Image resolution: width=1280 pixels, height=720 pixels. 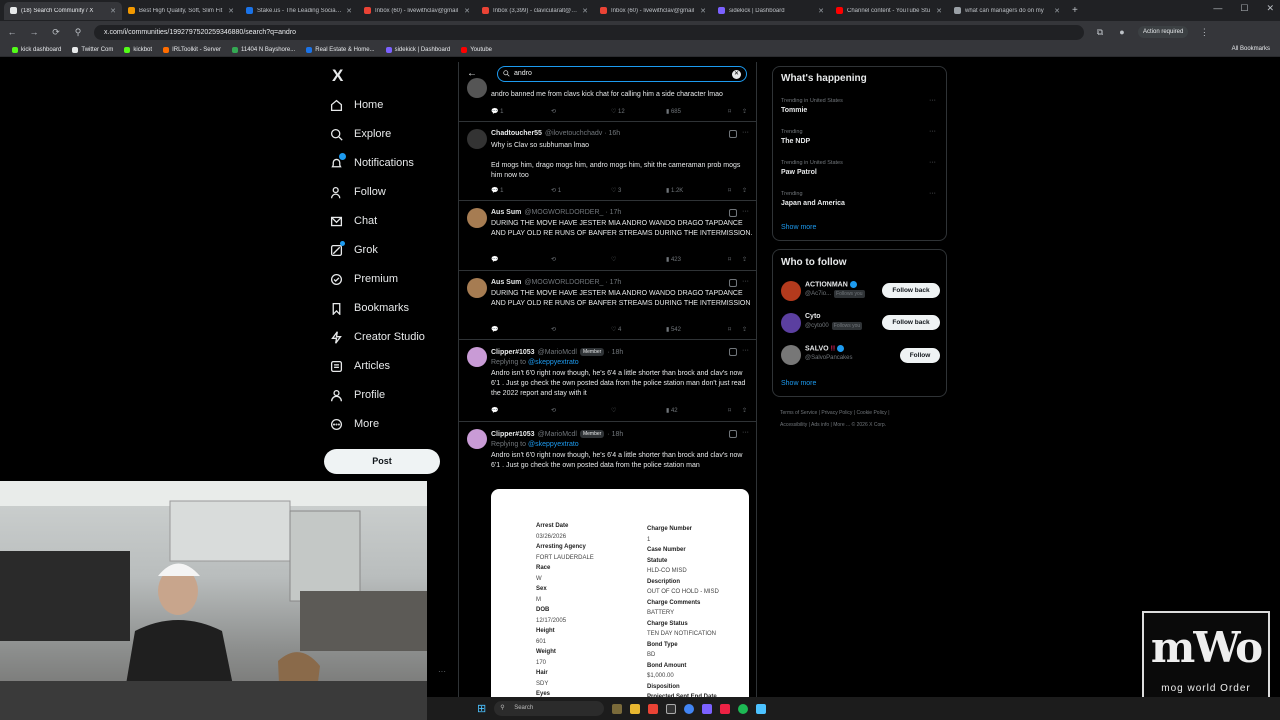 I want to click on maximize-icon: ☐, so click(x=1244, y=8).